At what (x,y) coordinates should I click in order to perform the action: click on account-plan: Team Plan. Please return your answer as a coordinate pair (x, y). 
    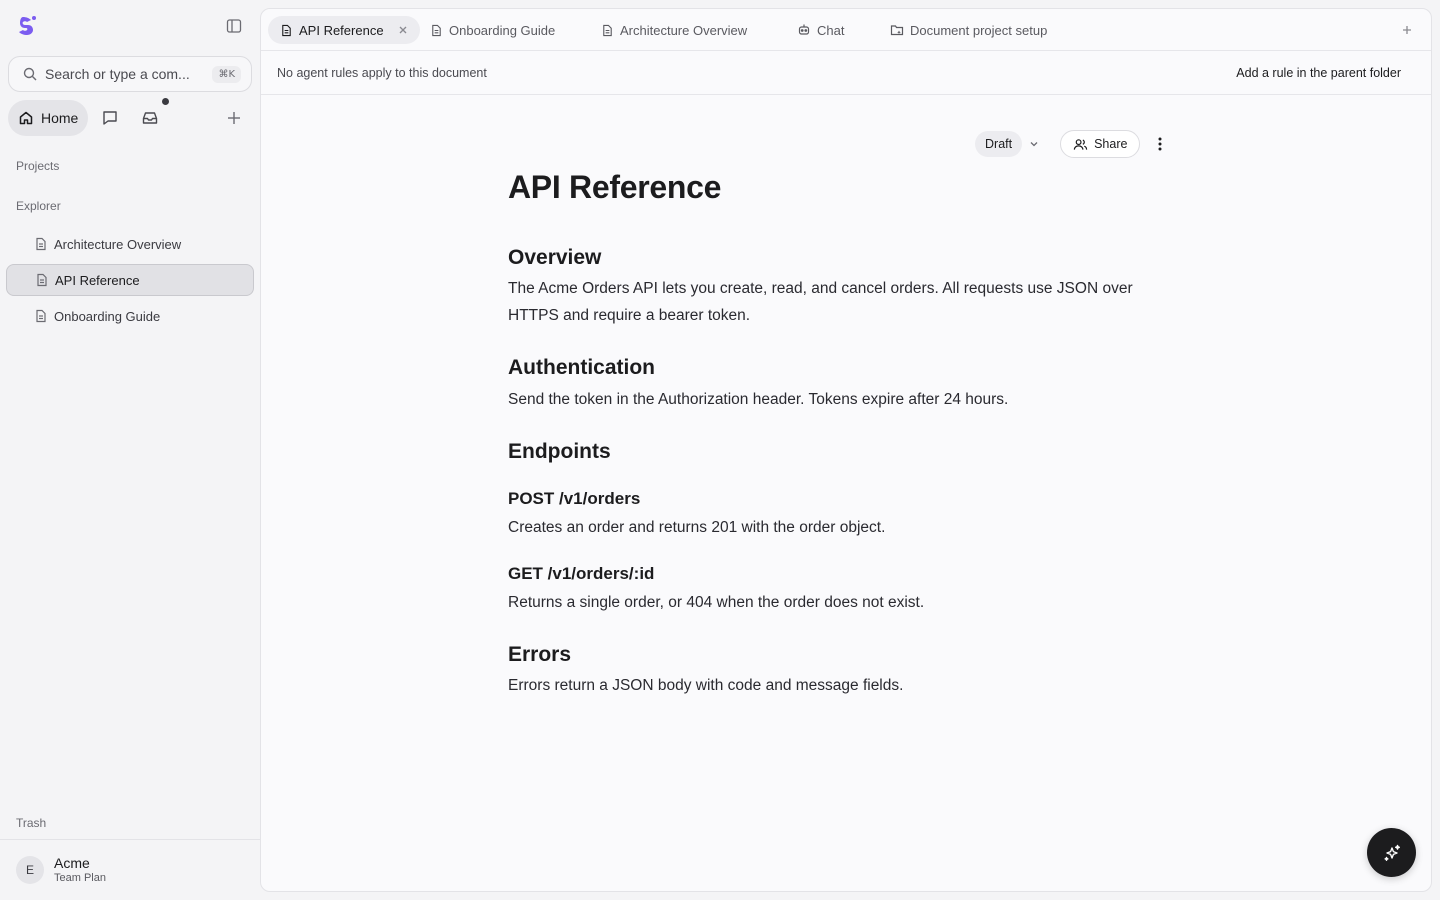
    Looking at the image, I should click on (80, 878).